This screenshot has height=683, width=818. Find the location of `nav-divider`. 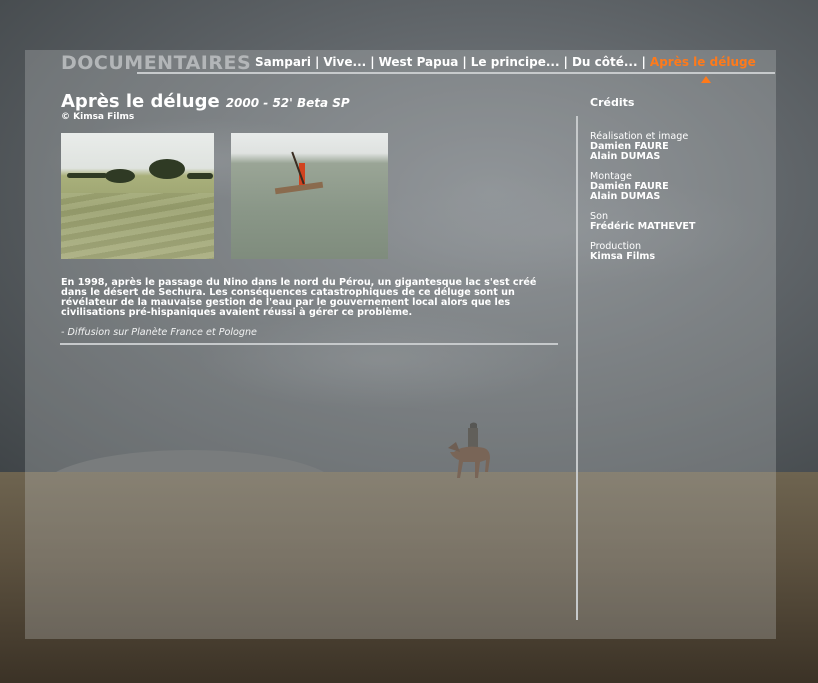

nav-divider is located at coordinates (456, 73).